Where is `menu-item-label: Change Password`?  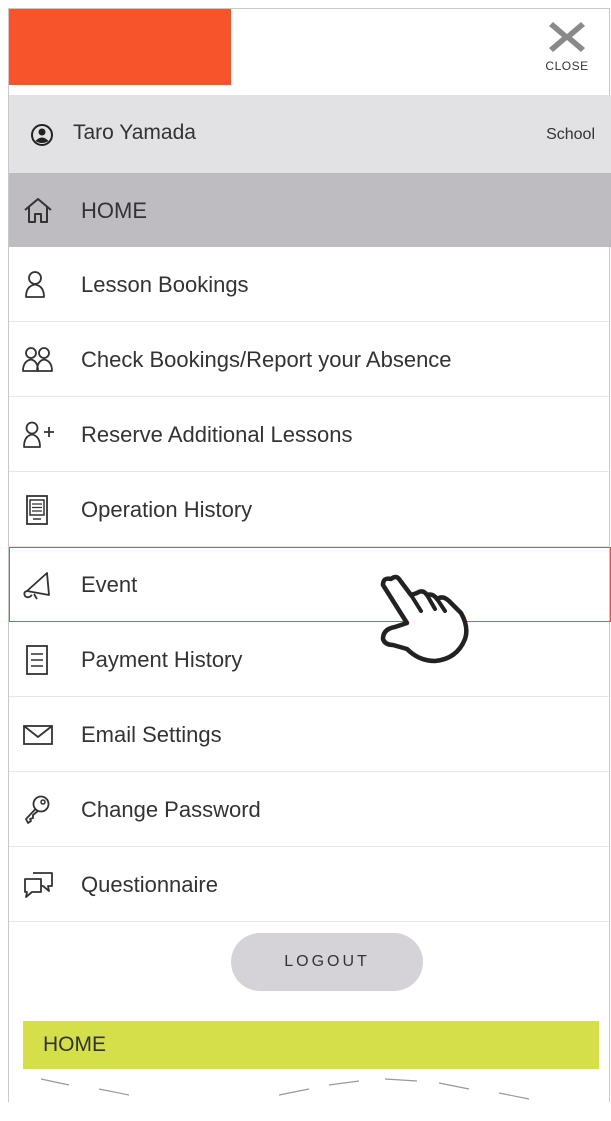
menu-item-label: Change Password is located at coordinates (171, 809).